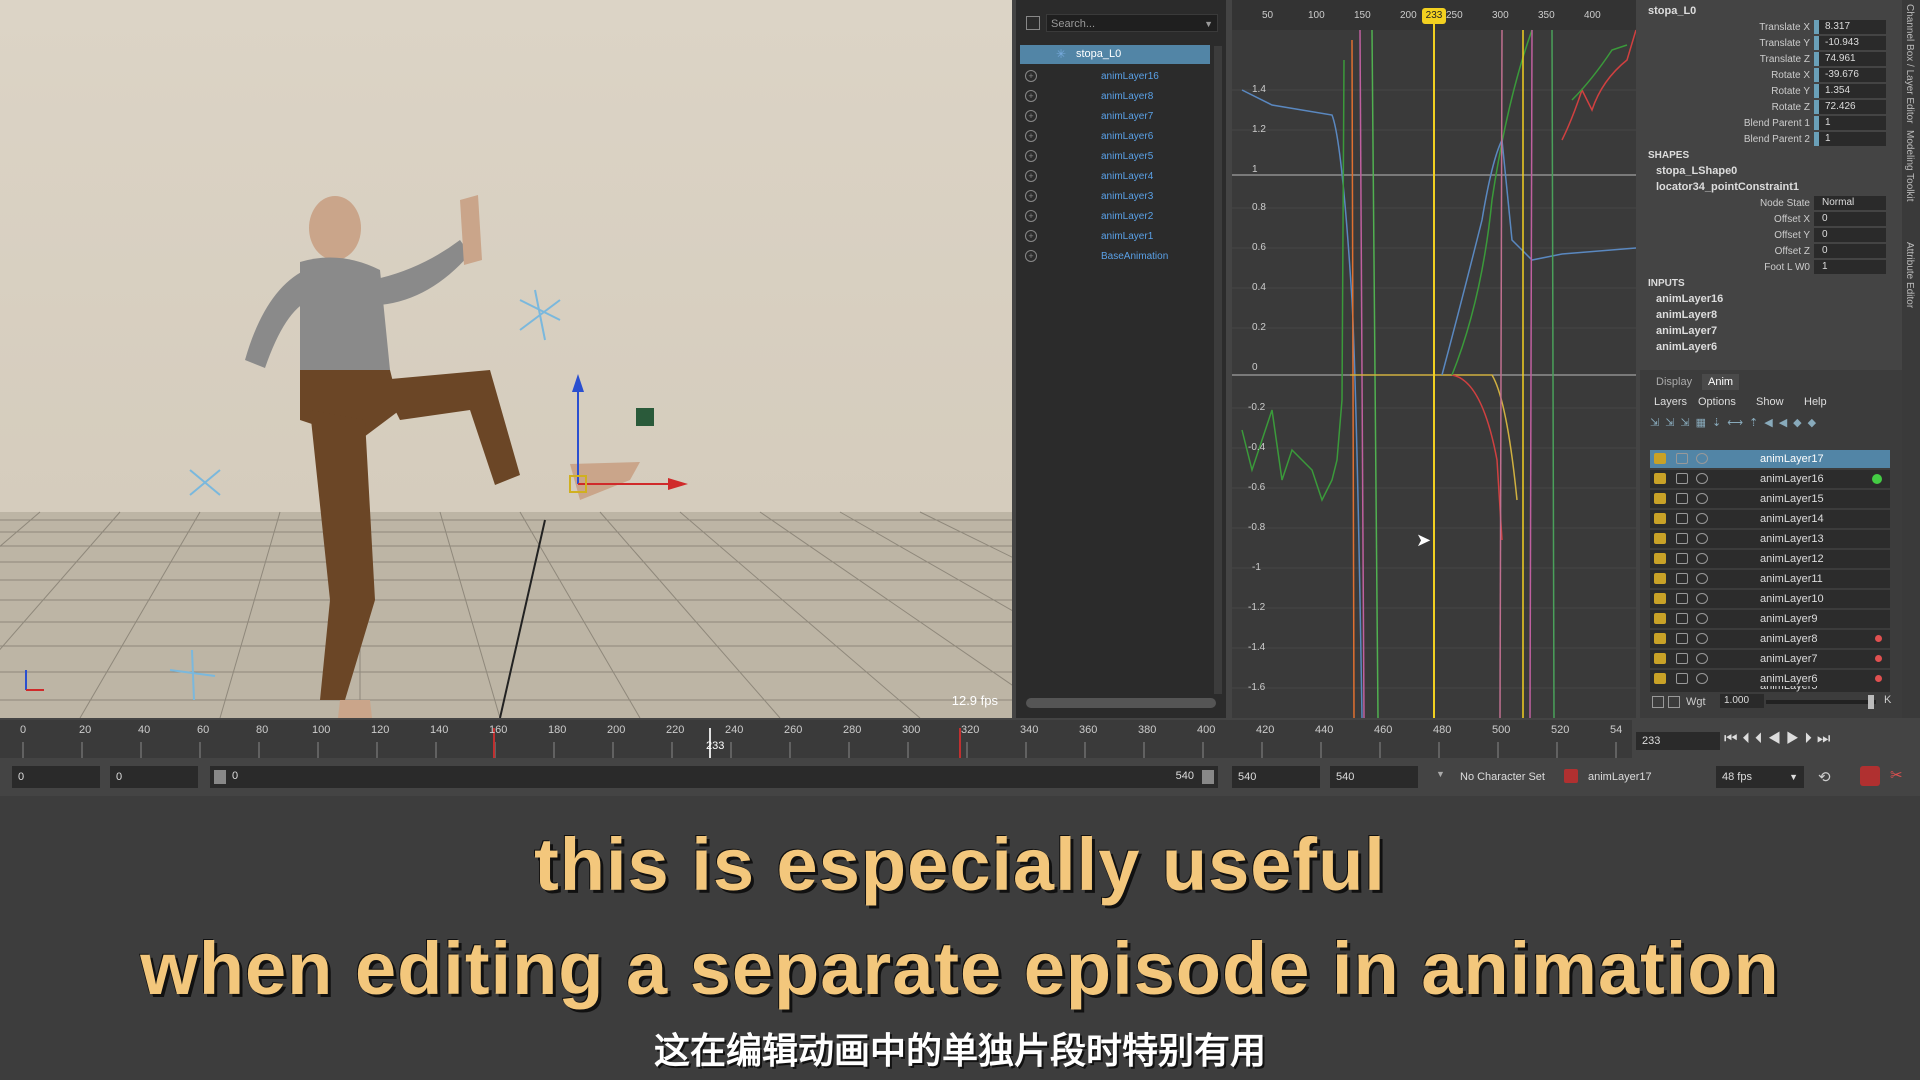  I want to click on layer-row: animLayer16, so click(1770, 479).